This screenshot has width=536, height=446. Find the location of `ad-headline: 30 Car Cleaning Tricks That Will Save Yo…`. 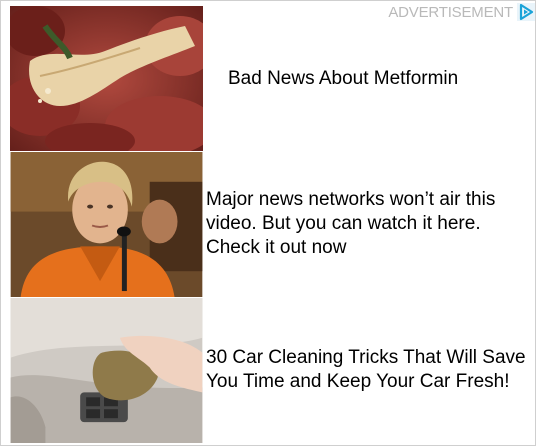

ad-headline: 30 Car Cleaning Tricks That Will Save Yo… is located at coordinates (368, 370).